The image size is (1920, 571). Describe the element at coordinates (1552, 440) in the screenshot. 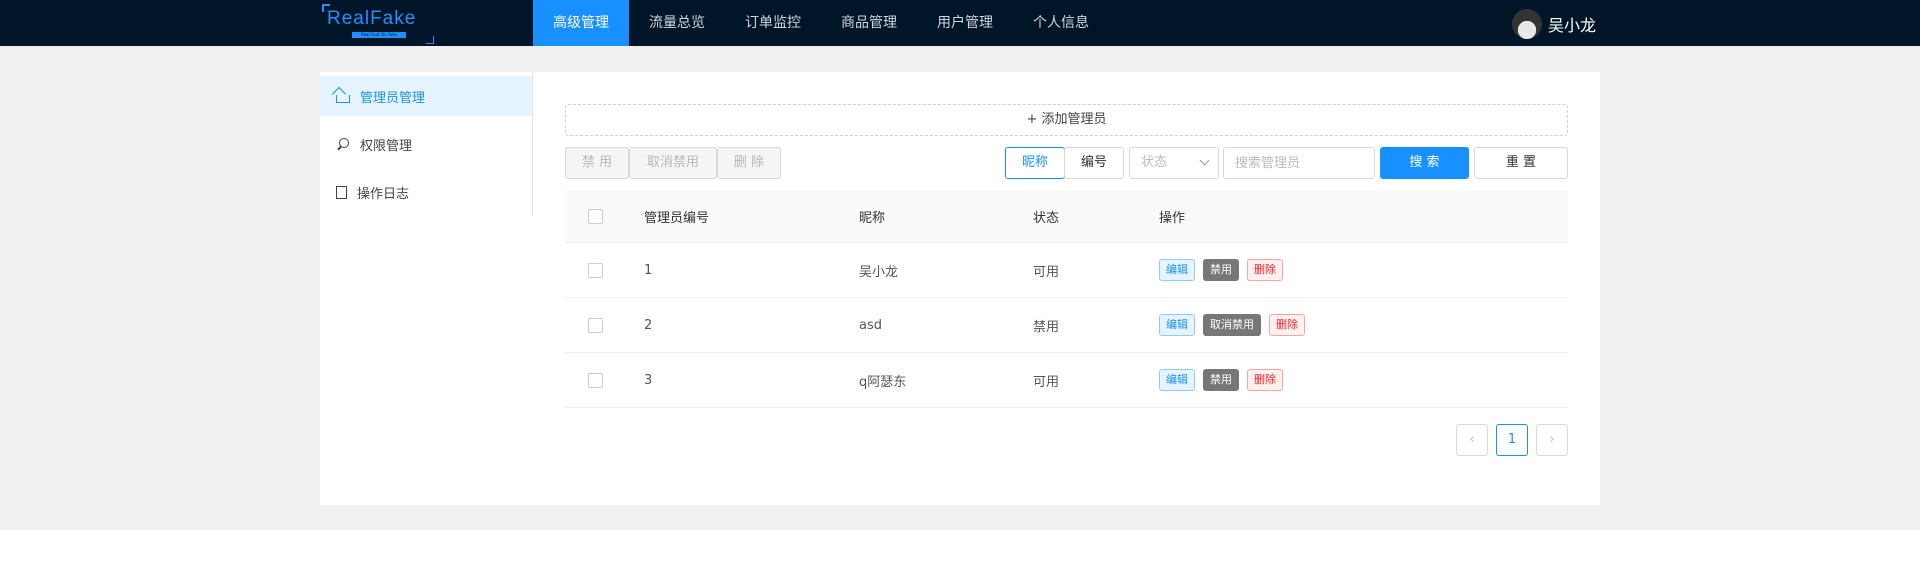

I see `pagination-next-button: ›` at that location.